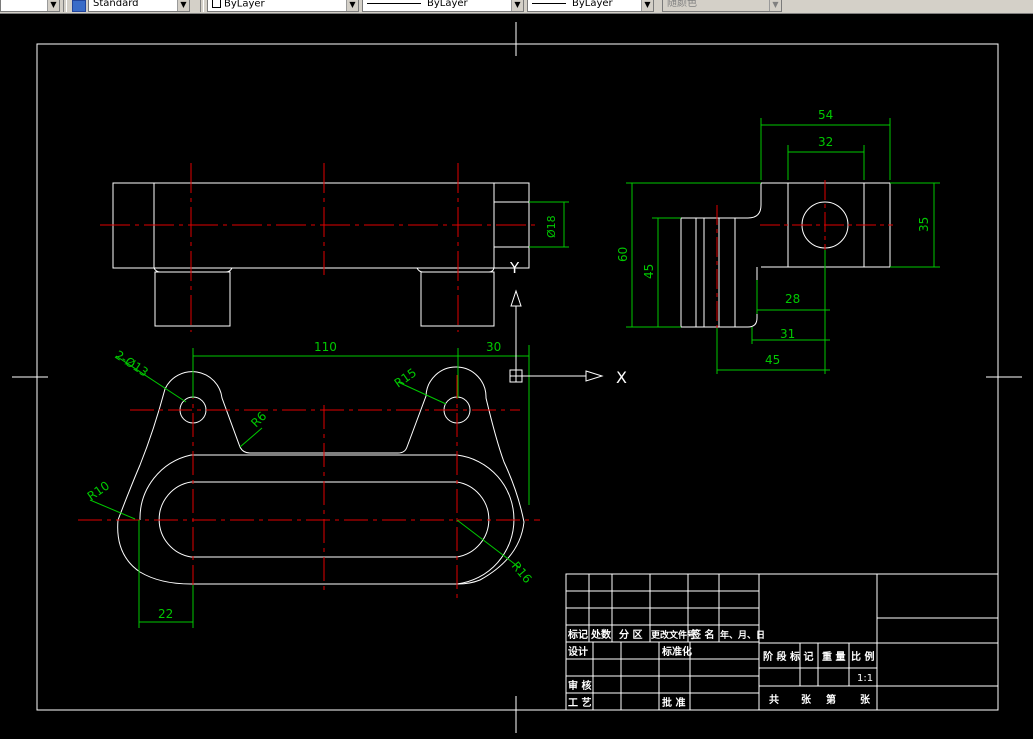 The height and width of the screenshot is (739, 1033). What do you see at coordinates (774, 699) in the screenshot?
I see `tb-total: 共` at bounding box center [774, 699].